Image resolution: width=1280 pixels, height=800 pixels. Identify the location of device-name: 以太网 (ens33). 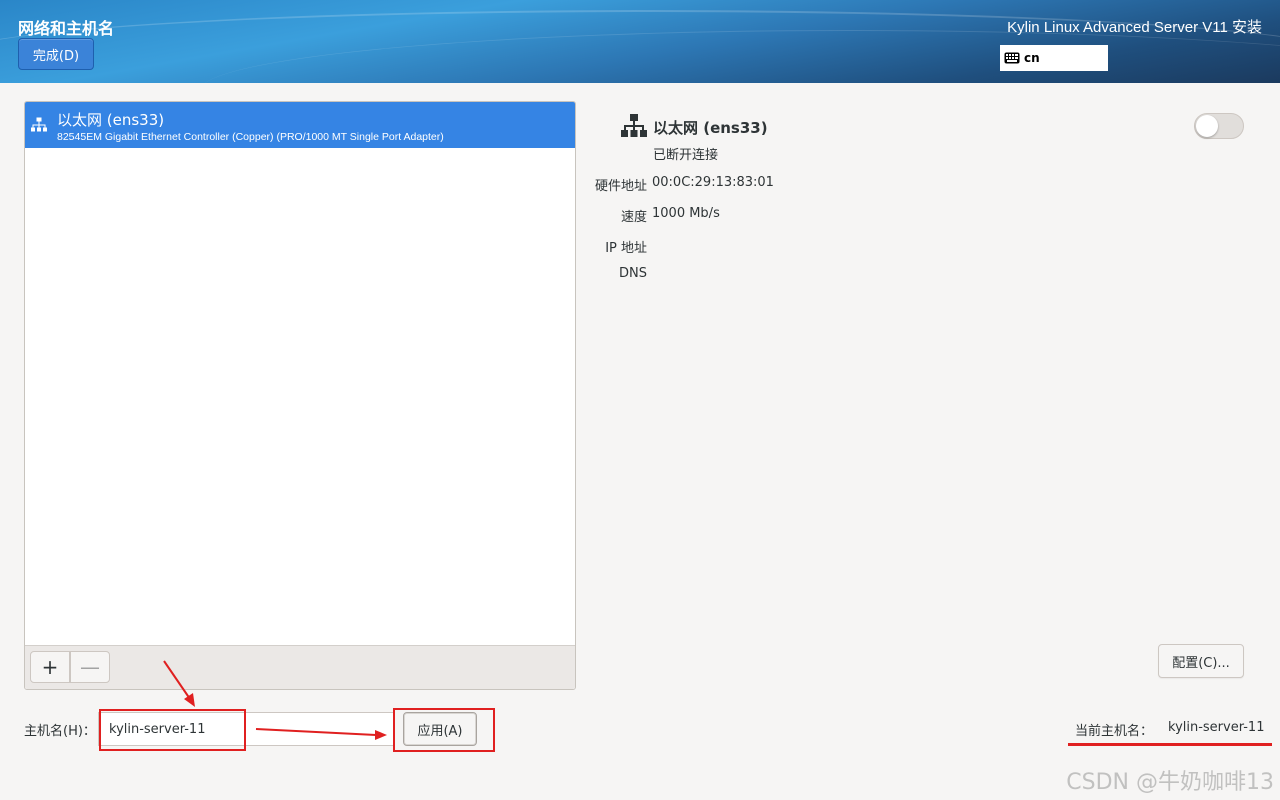
(111, 120).